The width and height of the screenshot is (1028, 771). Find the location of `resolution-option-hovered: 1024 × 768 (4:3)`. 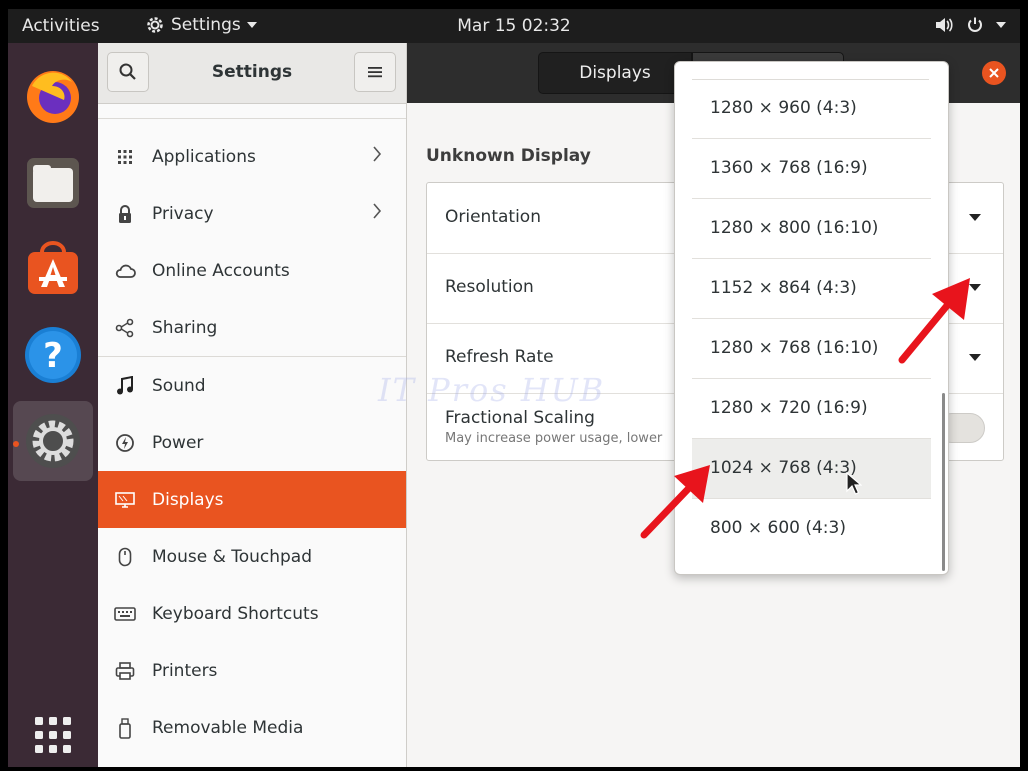

resolution-option-hovered: 1024 × 768 (4:3) is located at coordinates (811, 469).